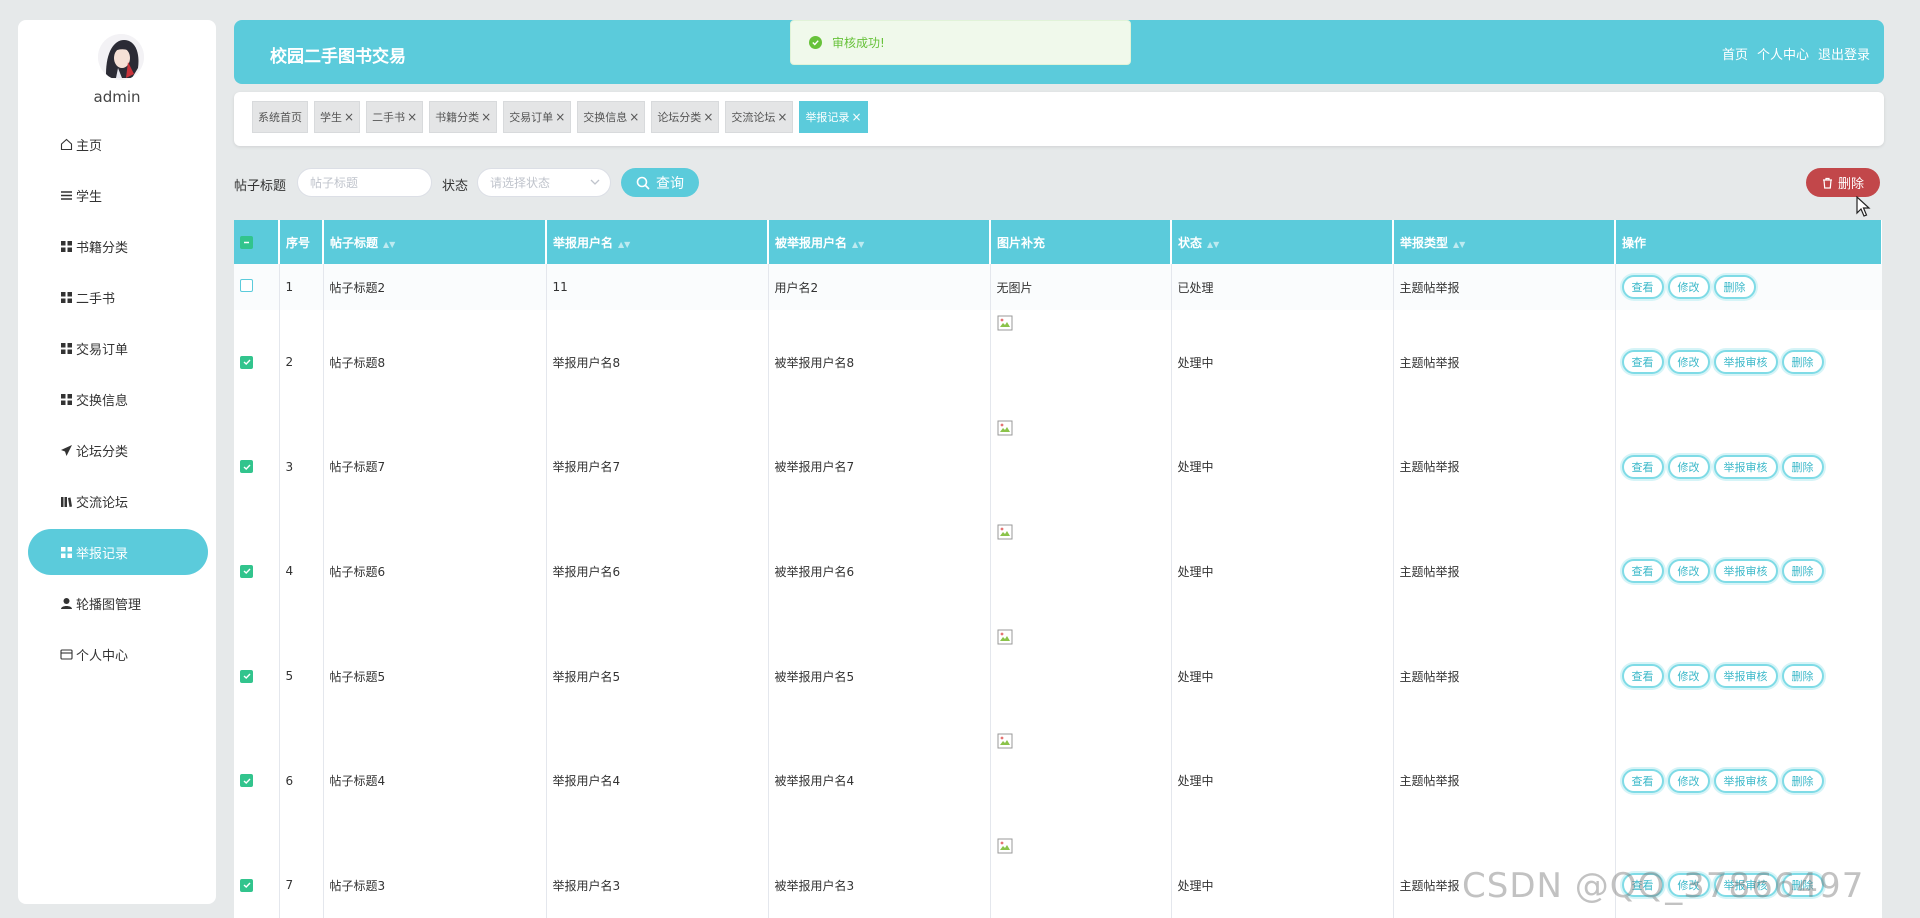 The width and height of the screenshot is (1920, 918). I want to click on col-header-type: 举报类型 ▲▼, so click(1504, 242).